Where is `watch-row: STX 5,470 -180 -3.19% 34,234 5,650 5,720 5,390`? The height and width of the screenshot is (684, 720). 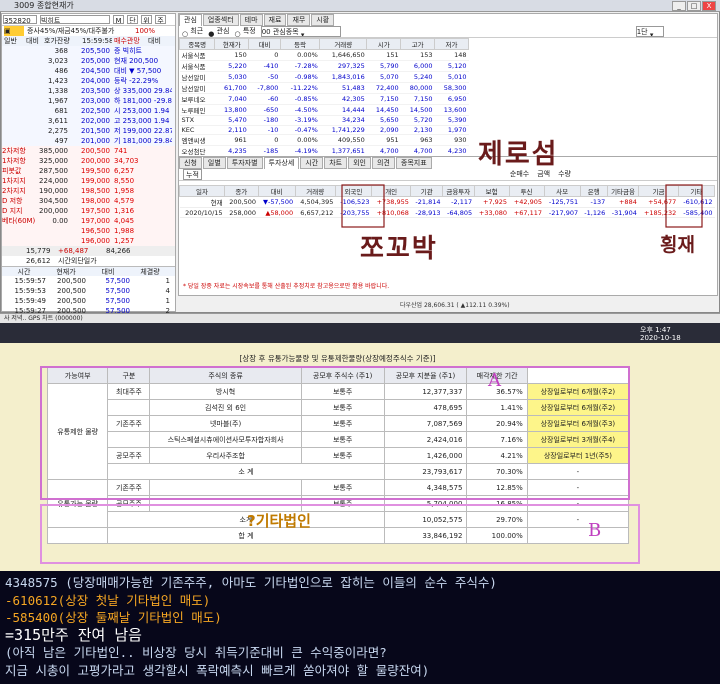 watch-row: STX 5,470 -180 -3.19% 34,234 5,650 5,720 5,390 is located at coordinates (324, 120).